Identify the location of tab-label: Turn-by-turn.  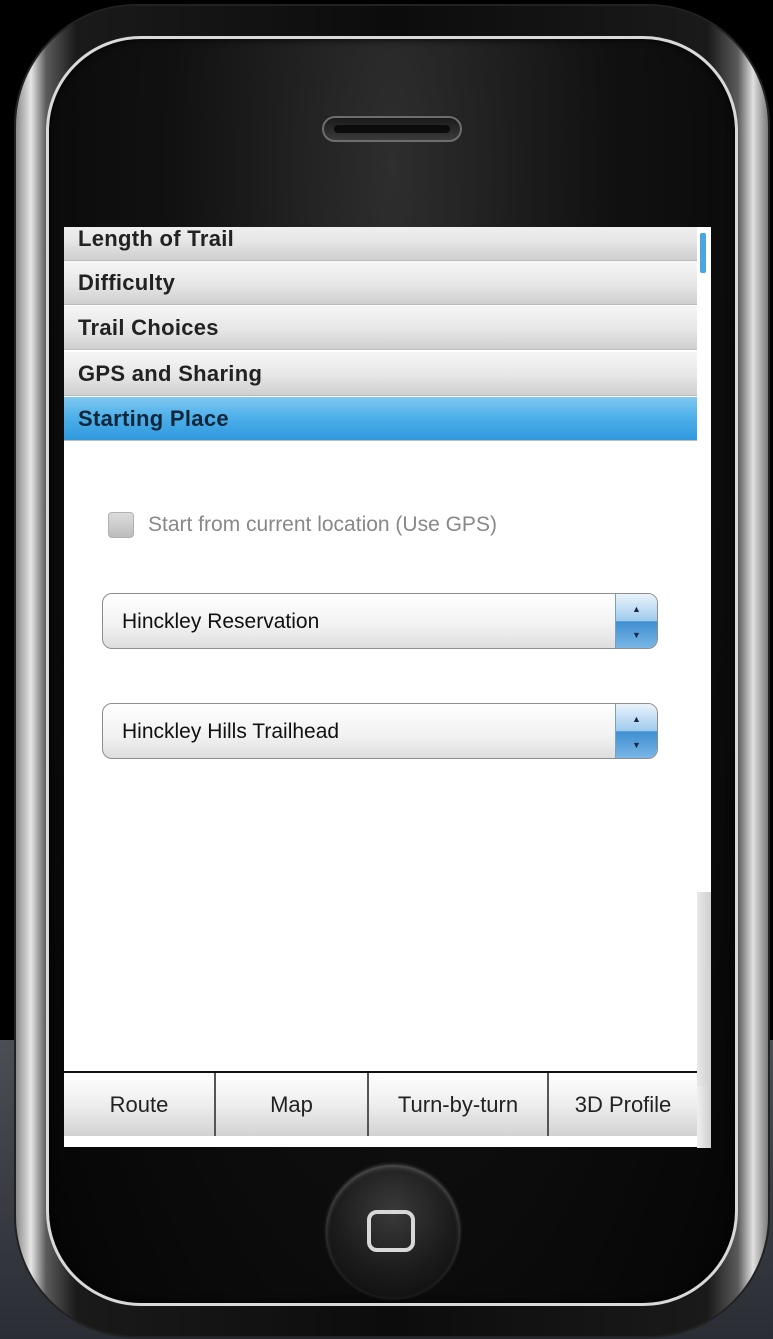
(458, 1104).